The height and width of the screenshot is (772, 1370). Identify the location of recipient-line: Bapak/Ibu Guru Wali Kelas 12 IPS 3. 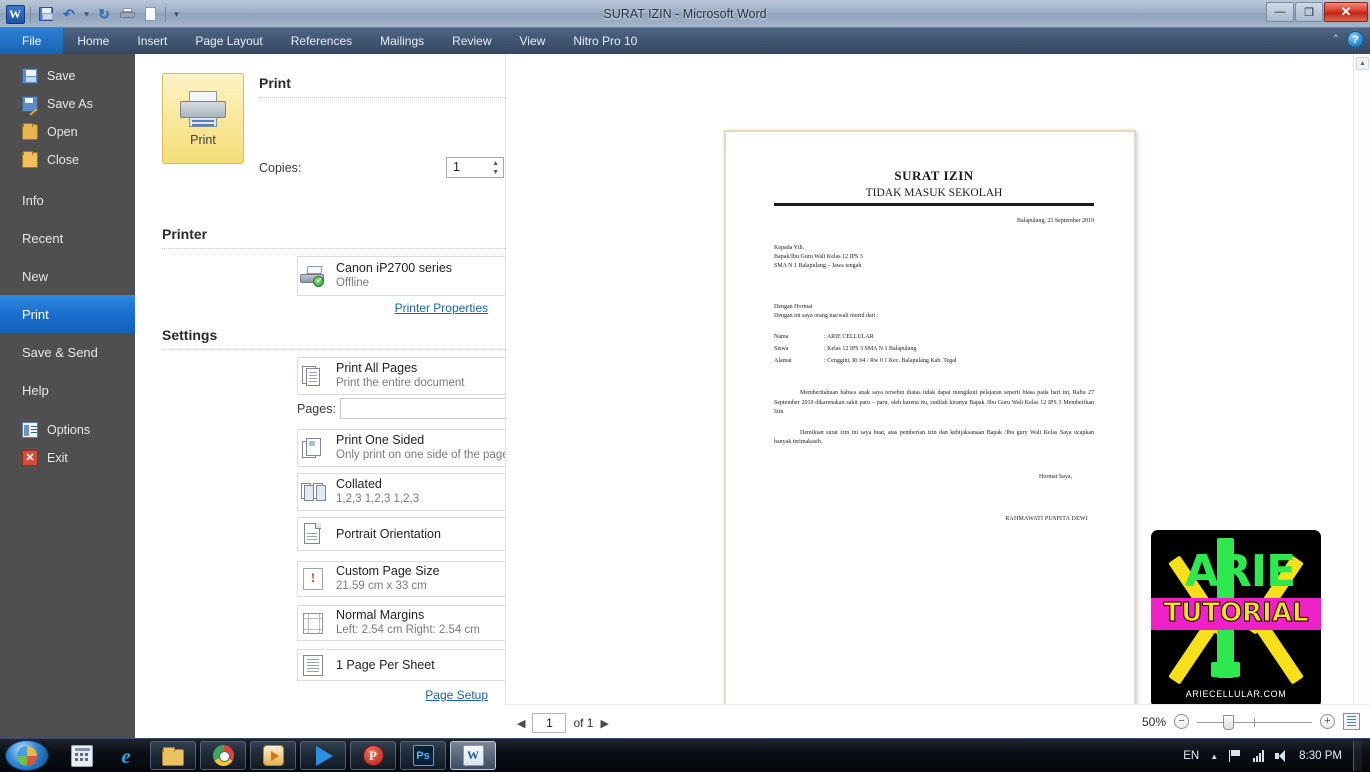
(818, 257).